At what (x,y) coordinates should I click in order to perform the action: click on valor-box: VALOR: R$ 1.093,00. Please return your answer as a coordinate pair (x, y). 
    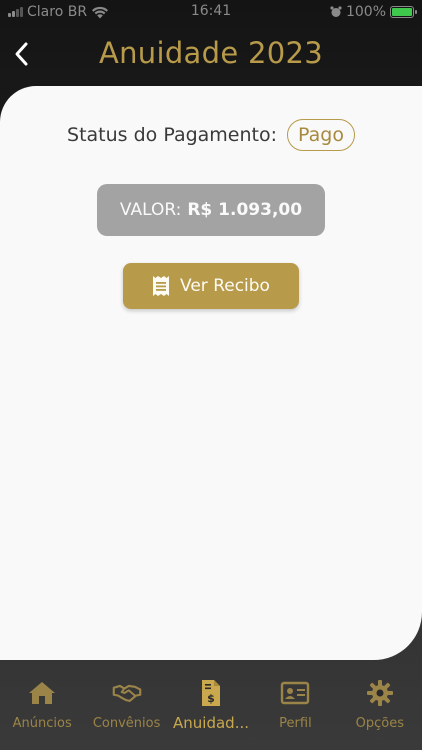
    Looking at the image, I should click on (211, 210).